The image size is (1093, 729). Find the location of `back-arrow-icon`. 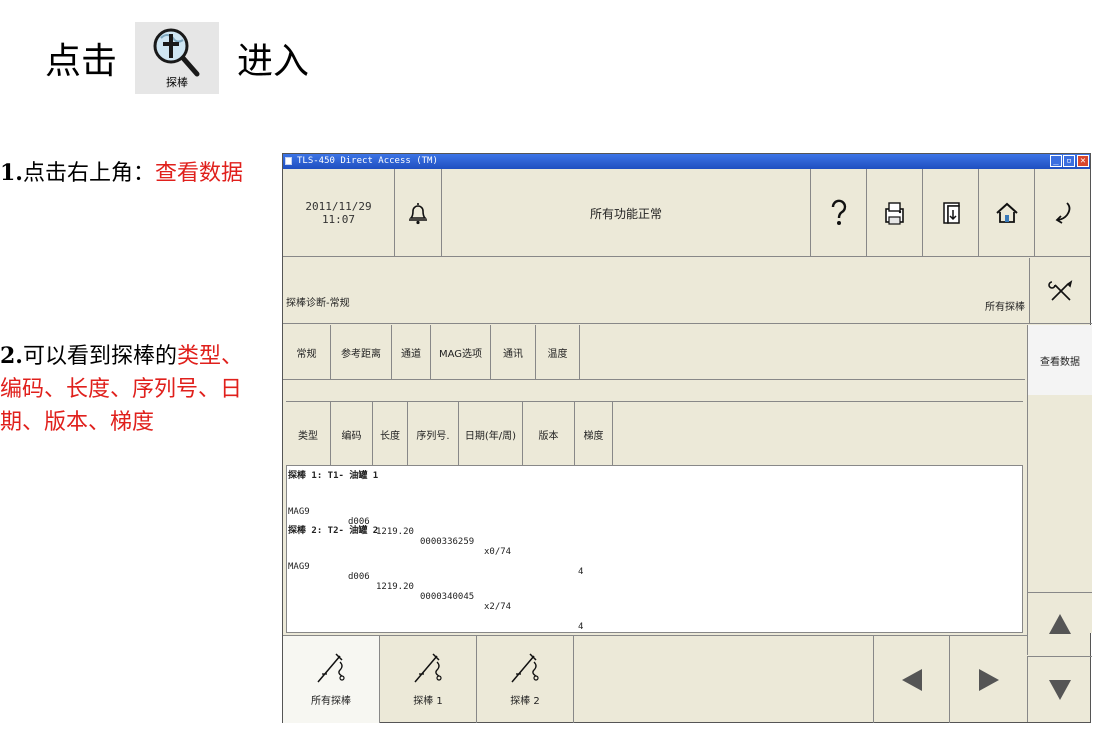

back-arrow-icon is located at coordinates (1062, 213).